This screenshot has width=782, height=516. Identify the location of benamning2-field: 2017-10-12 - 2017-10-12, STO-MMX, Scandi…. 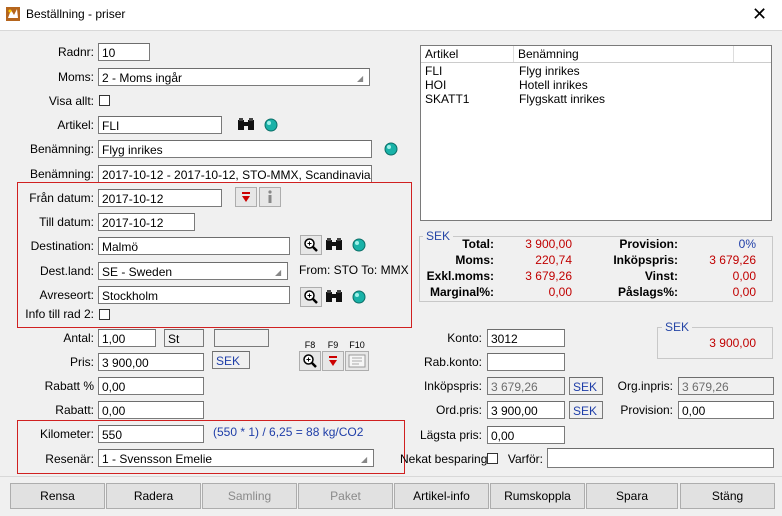
(235, 174).